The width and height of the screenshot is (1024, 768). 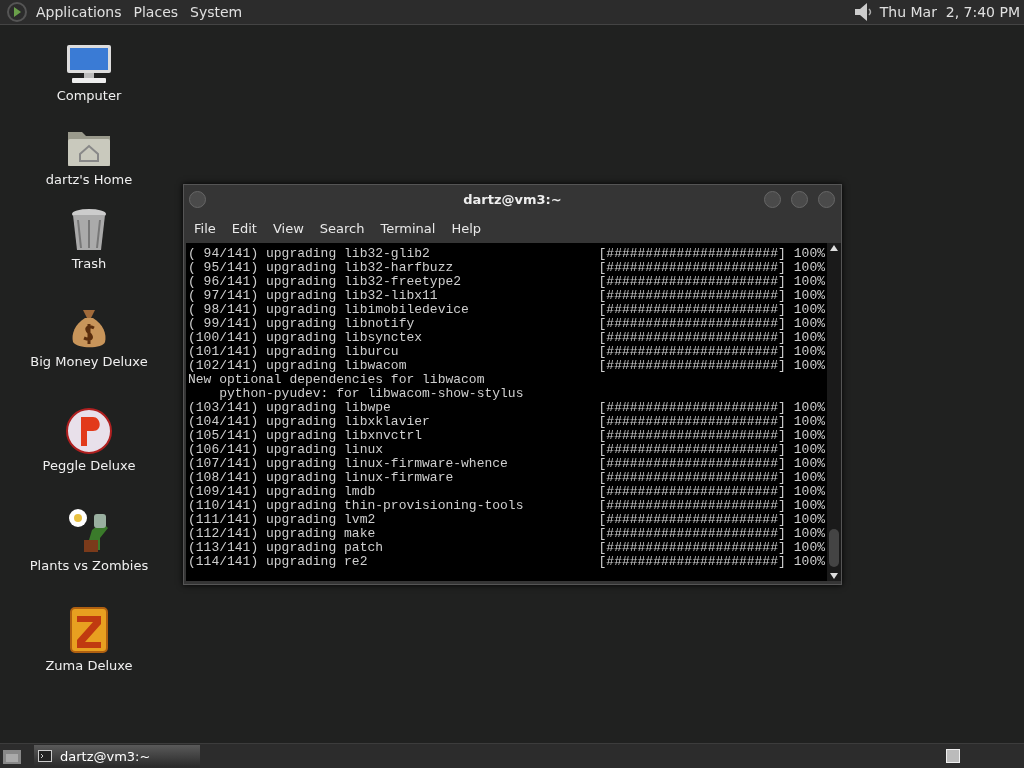 What do you see at coordinates (953, 756) in the screenshot?
I see `workspace-switcher` at bounding box center [953, 756].